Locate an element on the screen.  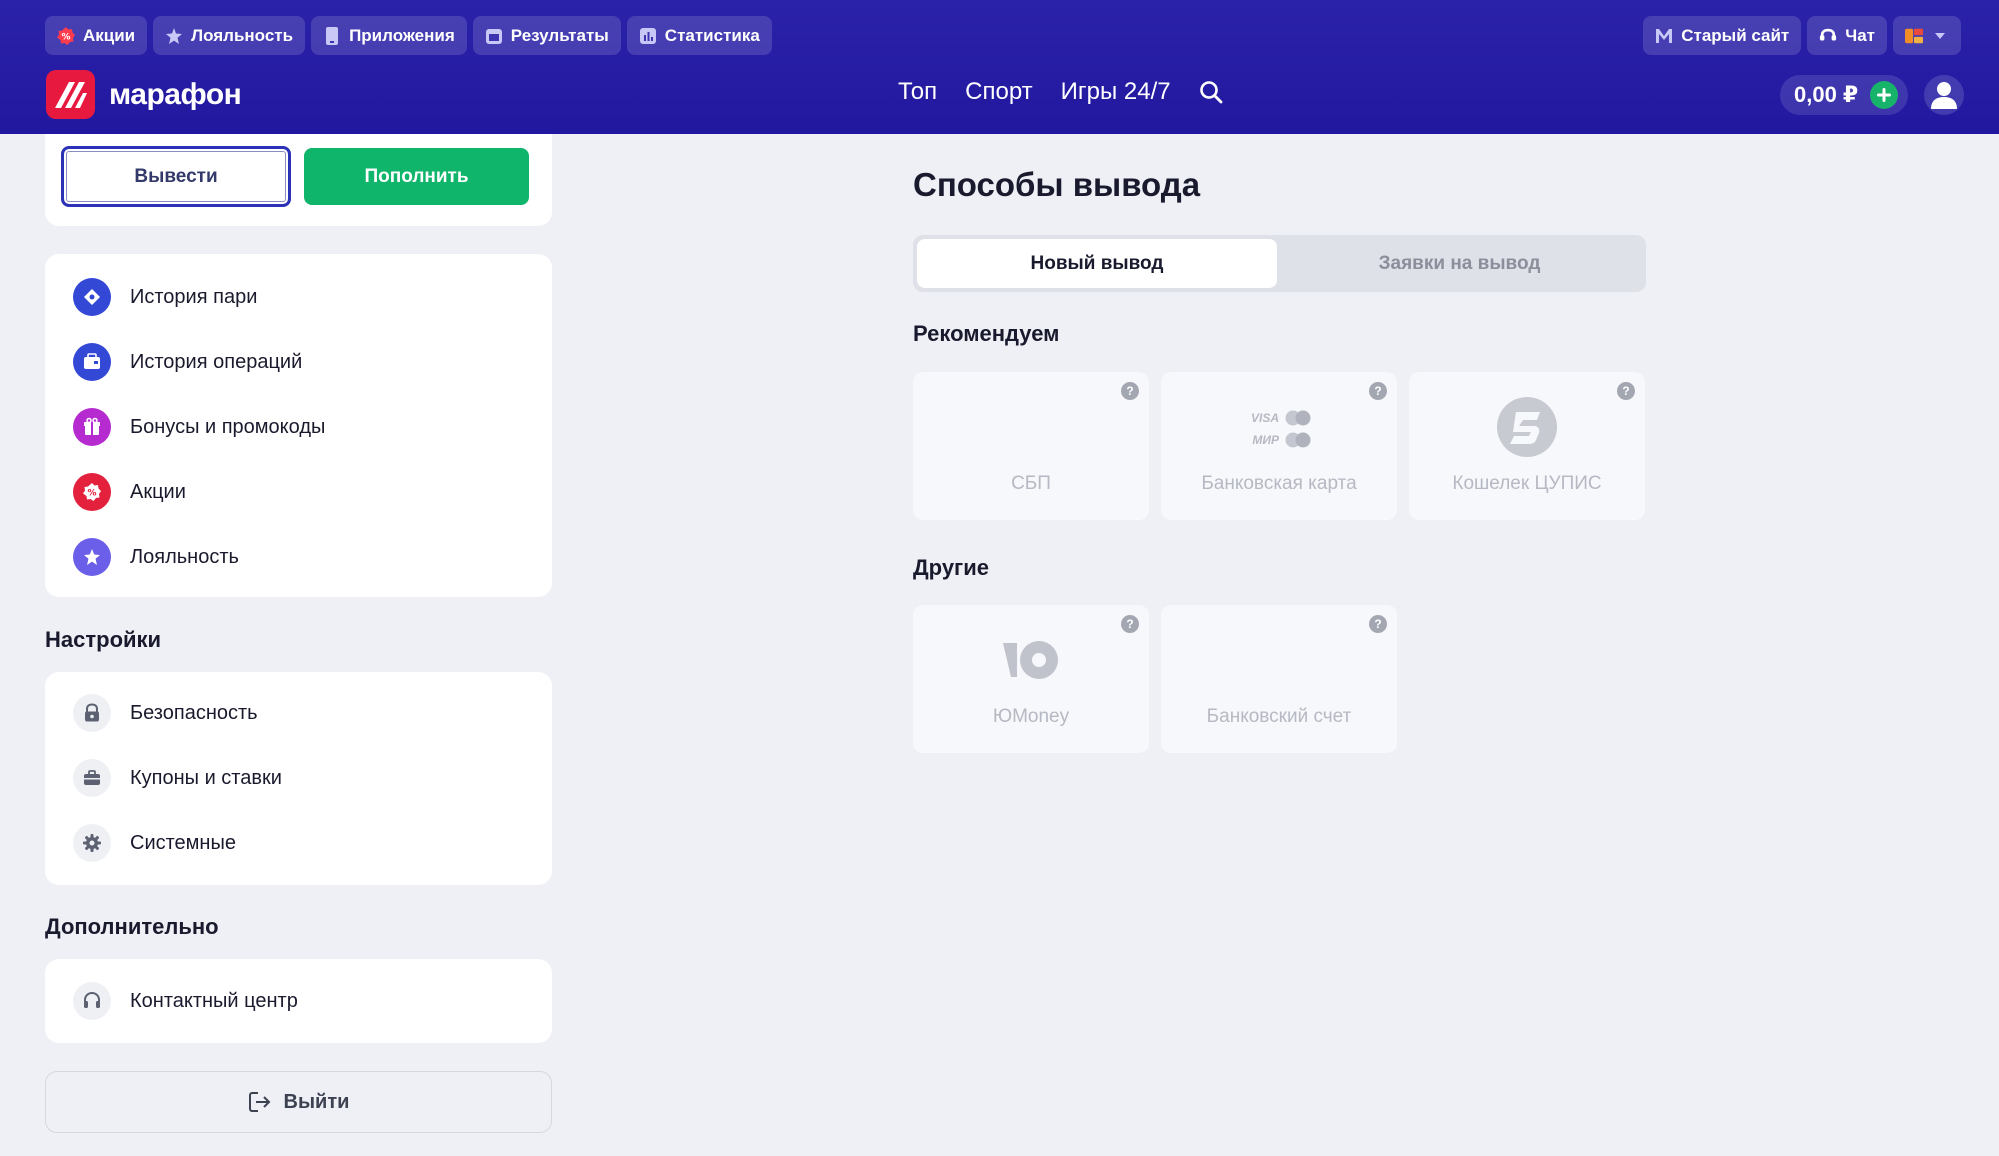
menu-item-coupons: Купоны и ставки is located at coordinates (177, 778).